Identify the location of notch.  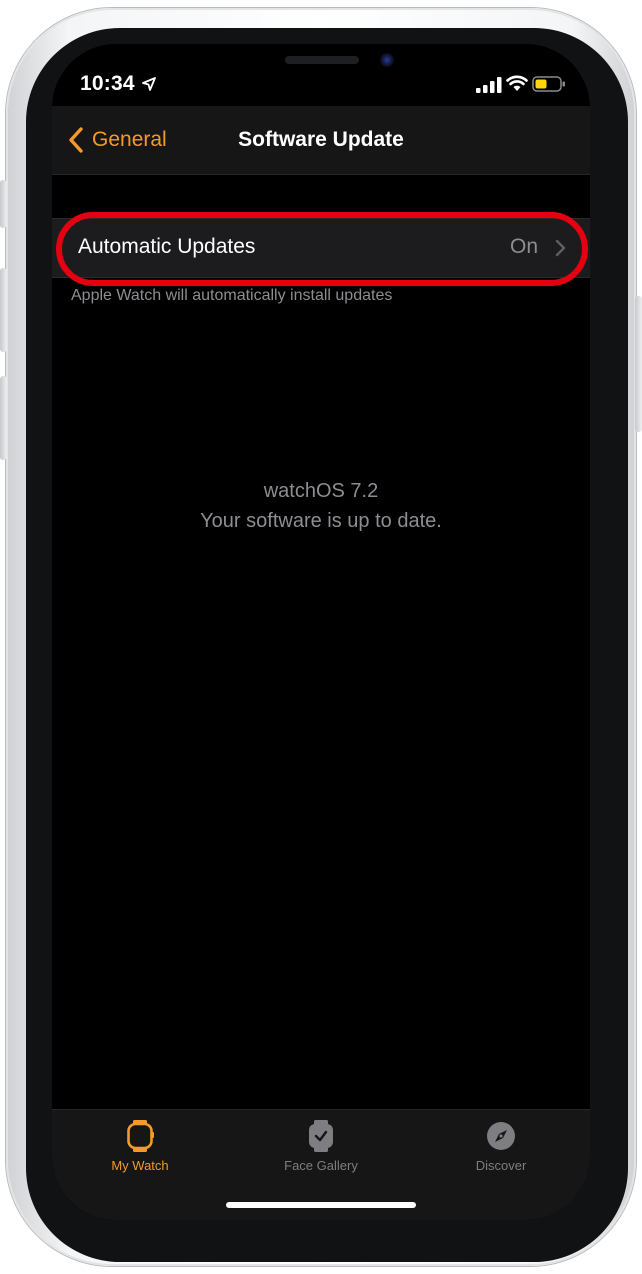
(321, 71).